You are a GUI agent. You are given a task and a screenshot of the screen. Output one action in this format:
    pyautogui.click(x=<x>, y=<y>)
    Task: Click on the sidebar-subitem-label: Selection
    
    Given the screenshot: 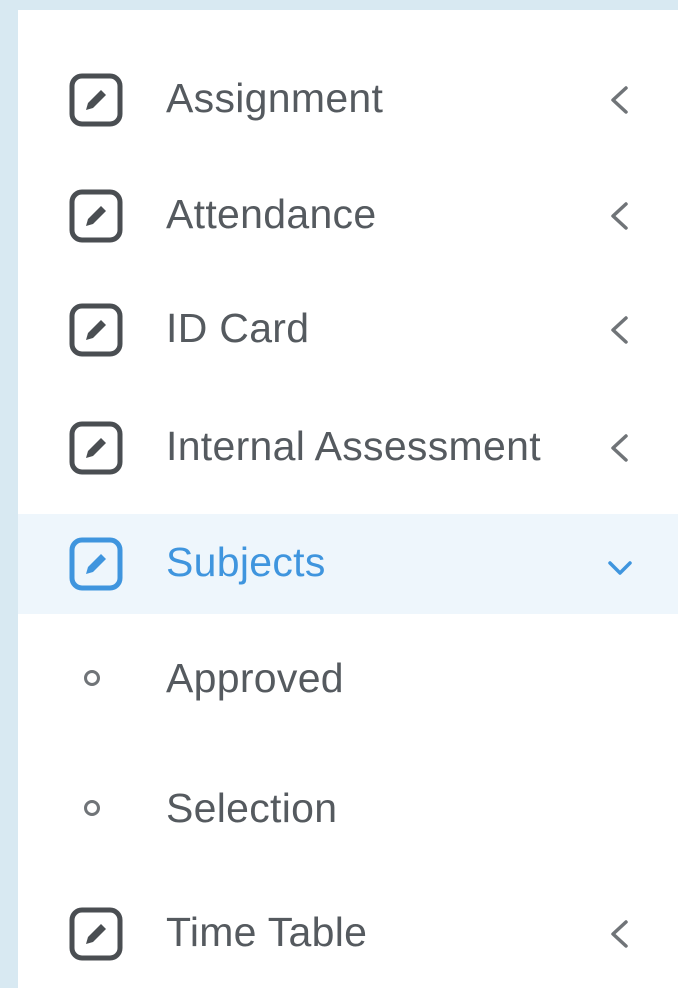 What is the action you would take?
    pyautogui.click(x=252, y=808)
    